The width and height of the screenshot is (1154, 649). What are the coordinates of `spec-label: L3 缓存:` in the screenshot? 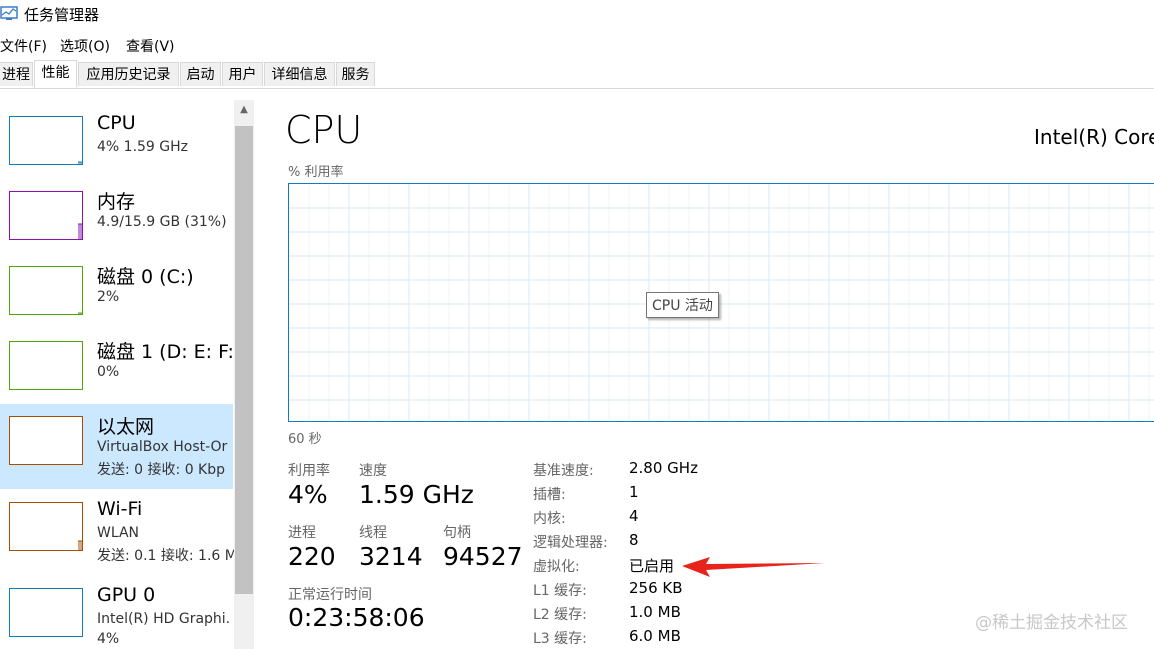 It's located at (560, 639).